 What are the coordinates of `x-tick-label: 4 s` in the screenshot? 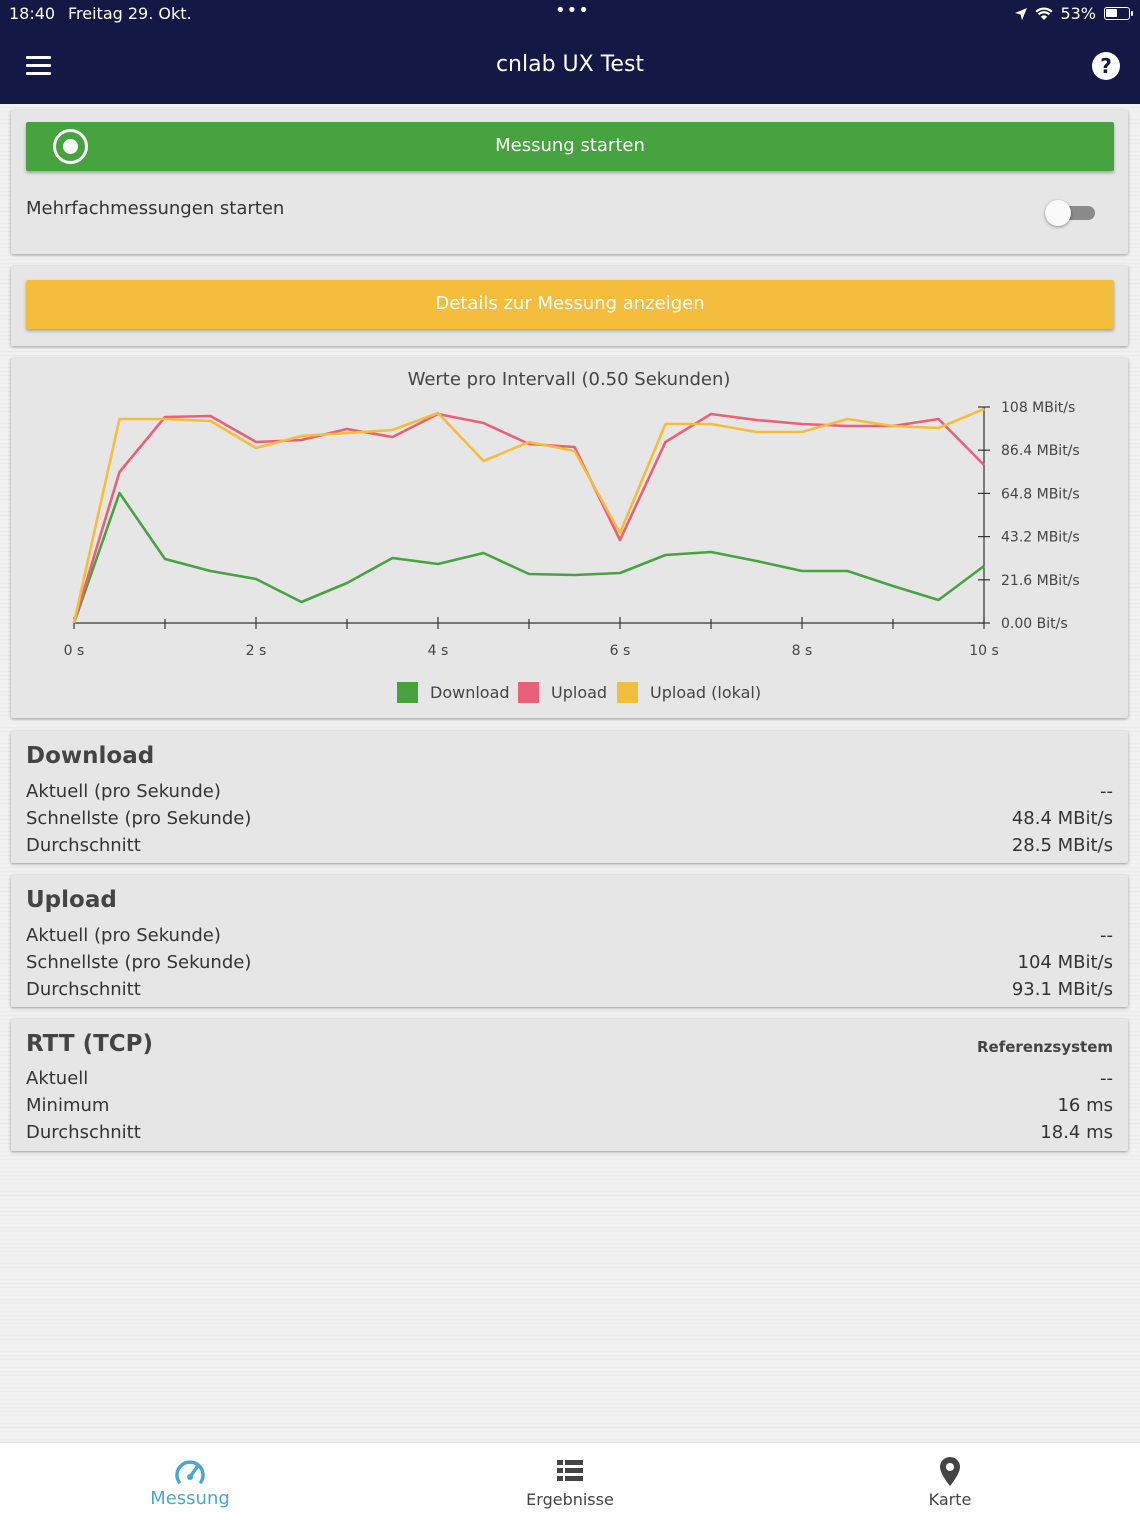 It's located at (438, 651).